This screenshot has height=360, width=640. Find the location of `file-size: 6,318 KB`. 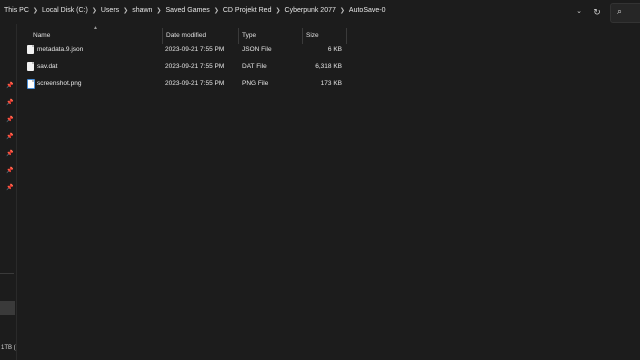

file-size: 6,318 KB is located at coordinates (328, 66).